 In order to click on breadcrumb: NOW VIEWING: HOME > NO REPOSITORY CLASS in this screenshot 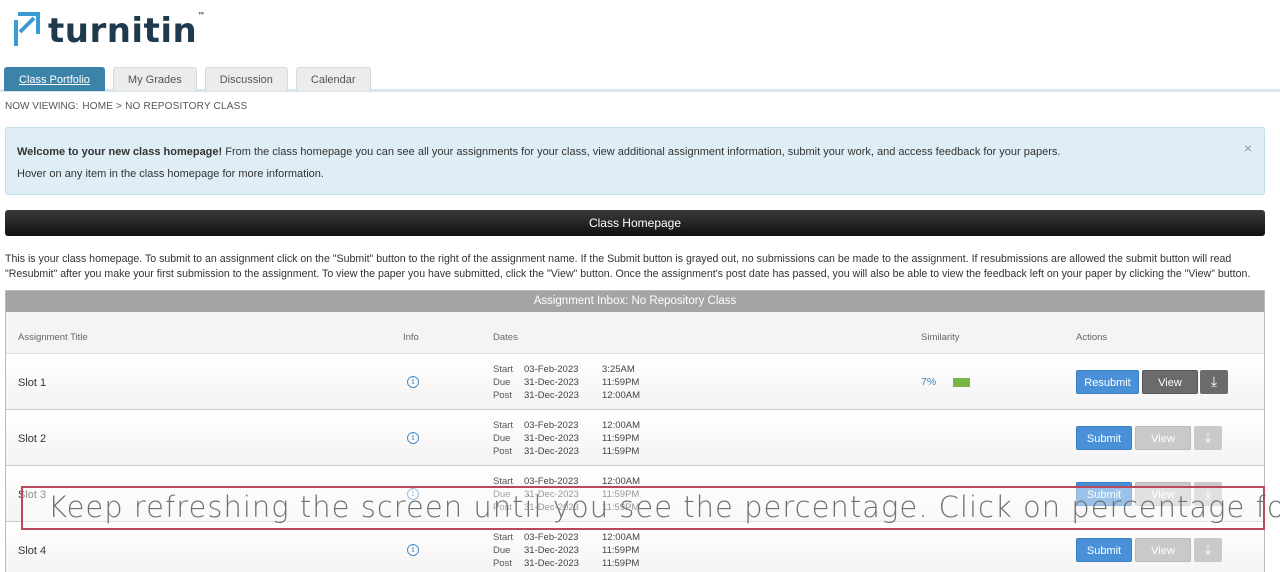, I will do `click(126, 106)`.